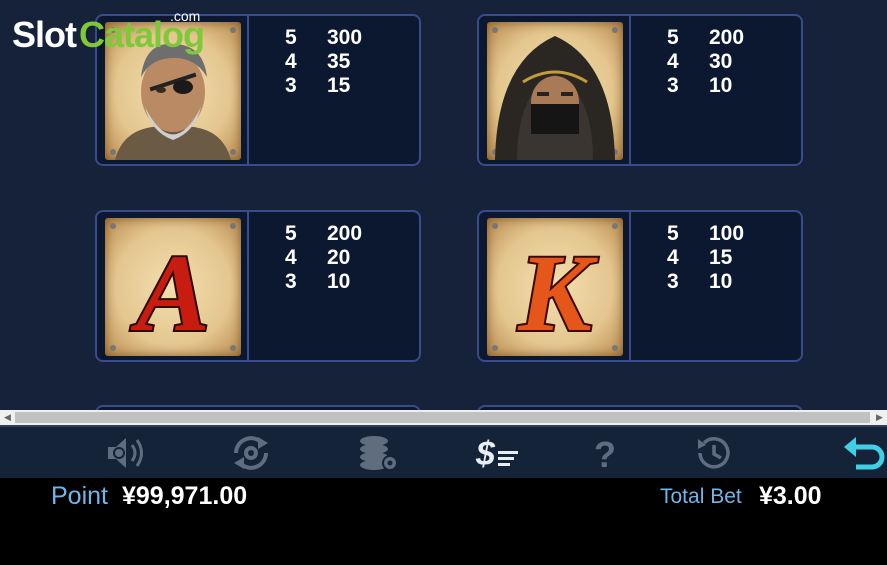  What do you see at coordinates (790, 496) in the screenshot?
I see `total-bet-value: ¥3.00` at bounding box center [790, 496].